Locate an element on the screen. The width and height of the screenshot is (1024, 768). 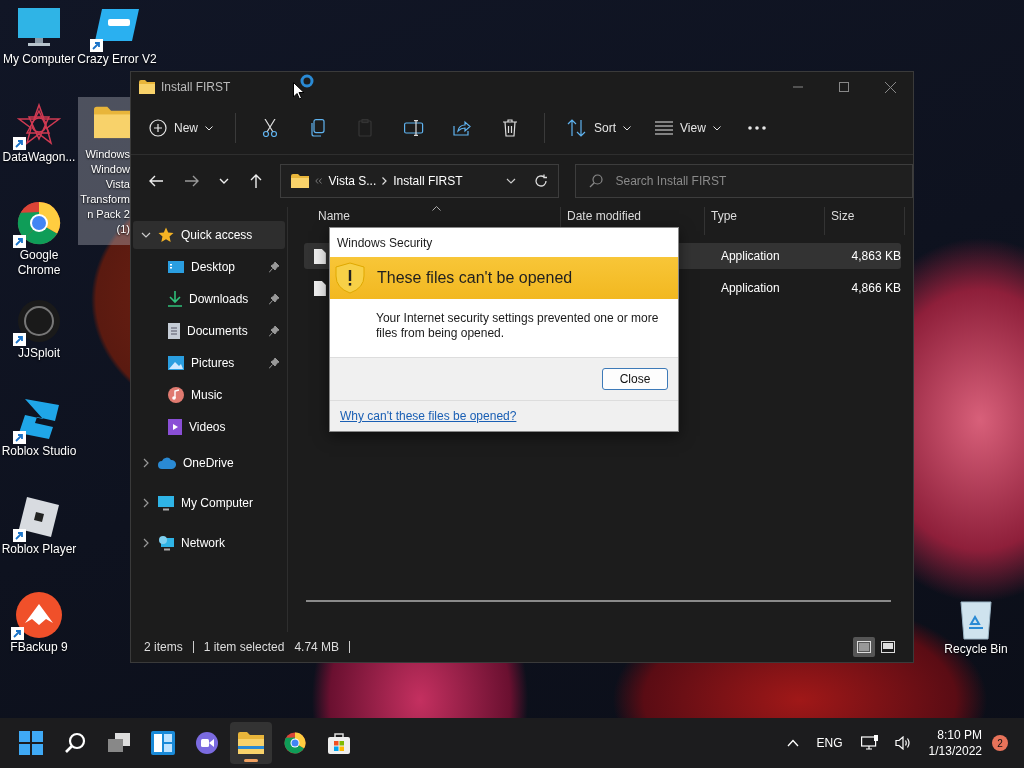
icon-label: Roblox Player is located at coordinates (39, 549).